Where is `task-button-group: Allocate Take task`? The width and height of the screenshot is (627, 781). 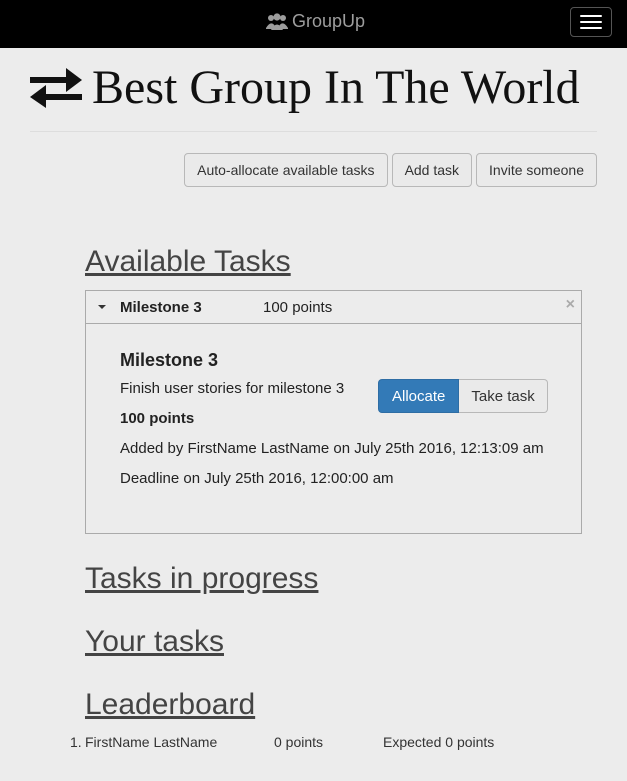 task-button-group: Allocate Take task is located at coordinates (463, 396).